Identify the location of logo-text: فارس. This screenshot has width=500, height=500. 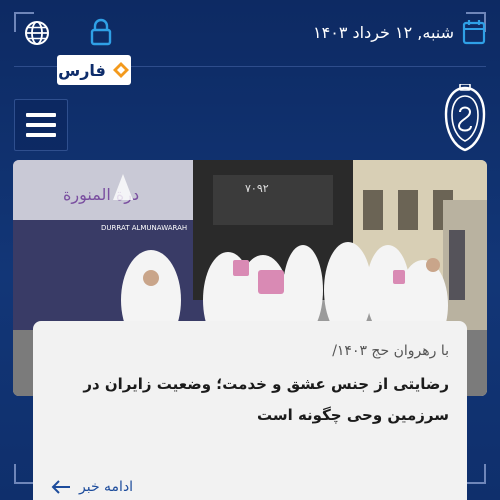
(82, 70).